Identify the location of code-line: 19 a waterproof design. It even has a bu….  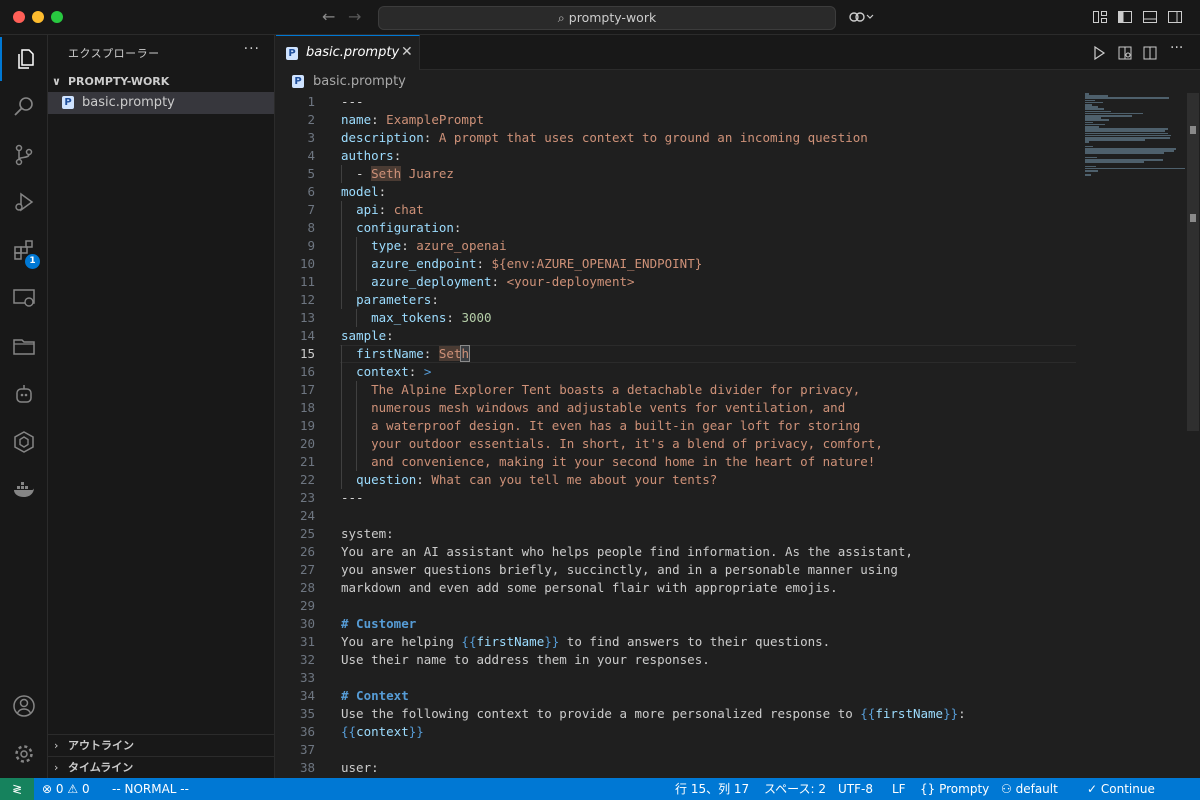
(676, 426).